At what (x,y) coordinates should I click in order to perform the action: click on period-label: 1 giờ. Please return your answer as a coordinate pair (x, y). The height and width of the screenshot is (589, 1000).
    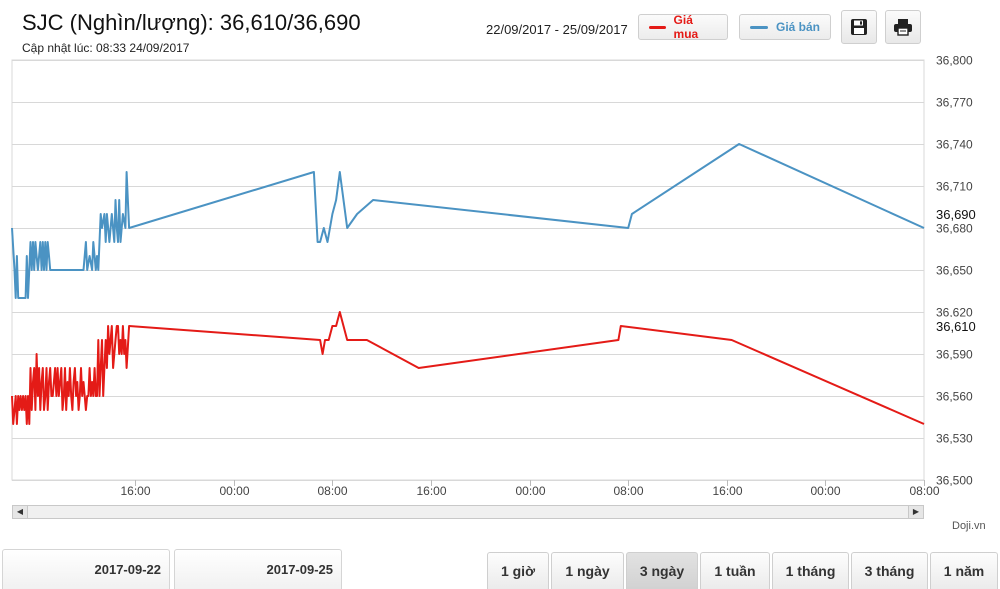
    Looking at the image, I should click on (518, 571).